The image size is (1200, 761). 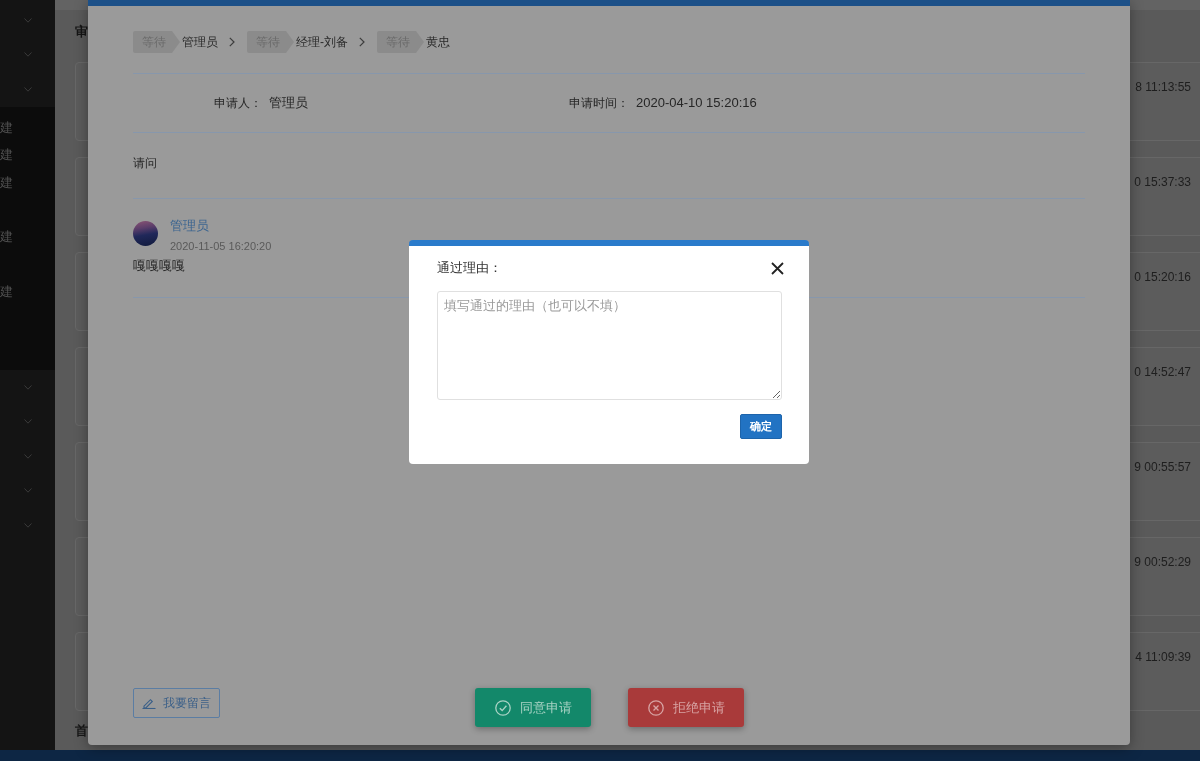 I want to click on pencil-icon, so click(x=149, y=703).